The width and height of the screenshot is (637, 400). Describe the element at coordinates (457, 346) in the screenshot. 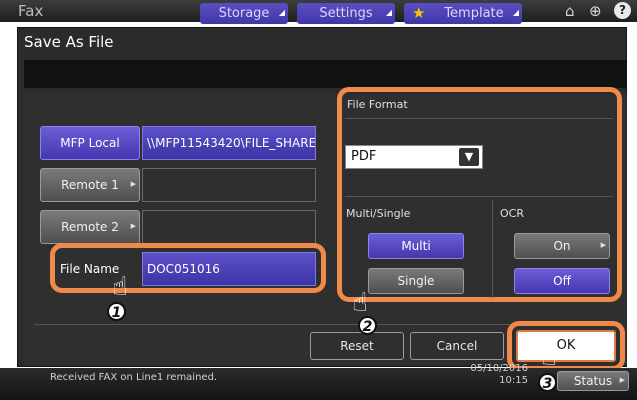

I see `cancel-button: Cancel` at that location.